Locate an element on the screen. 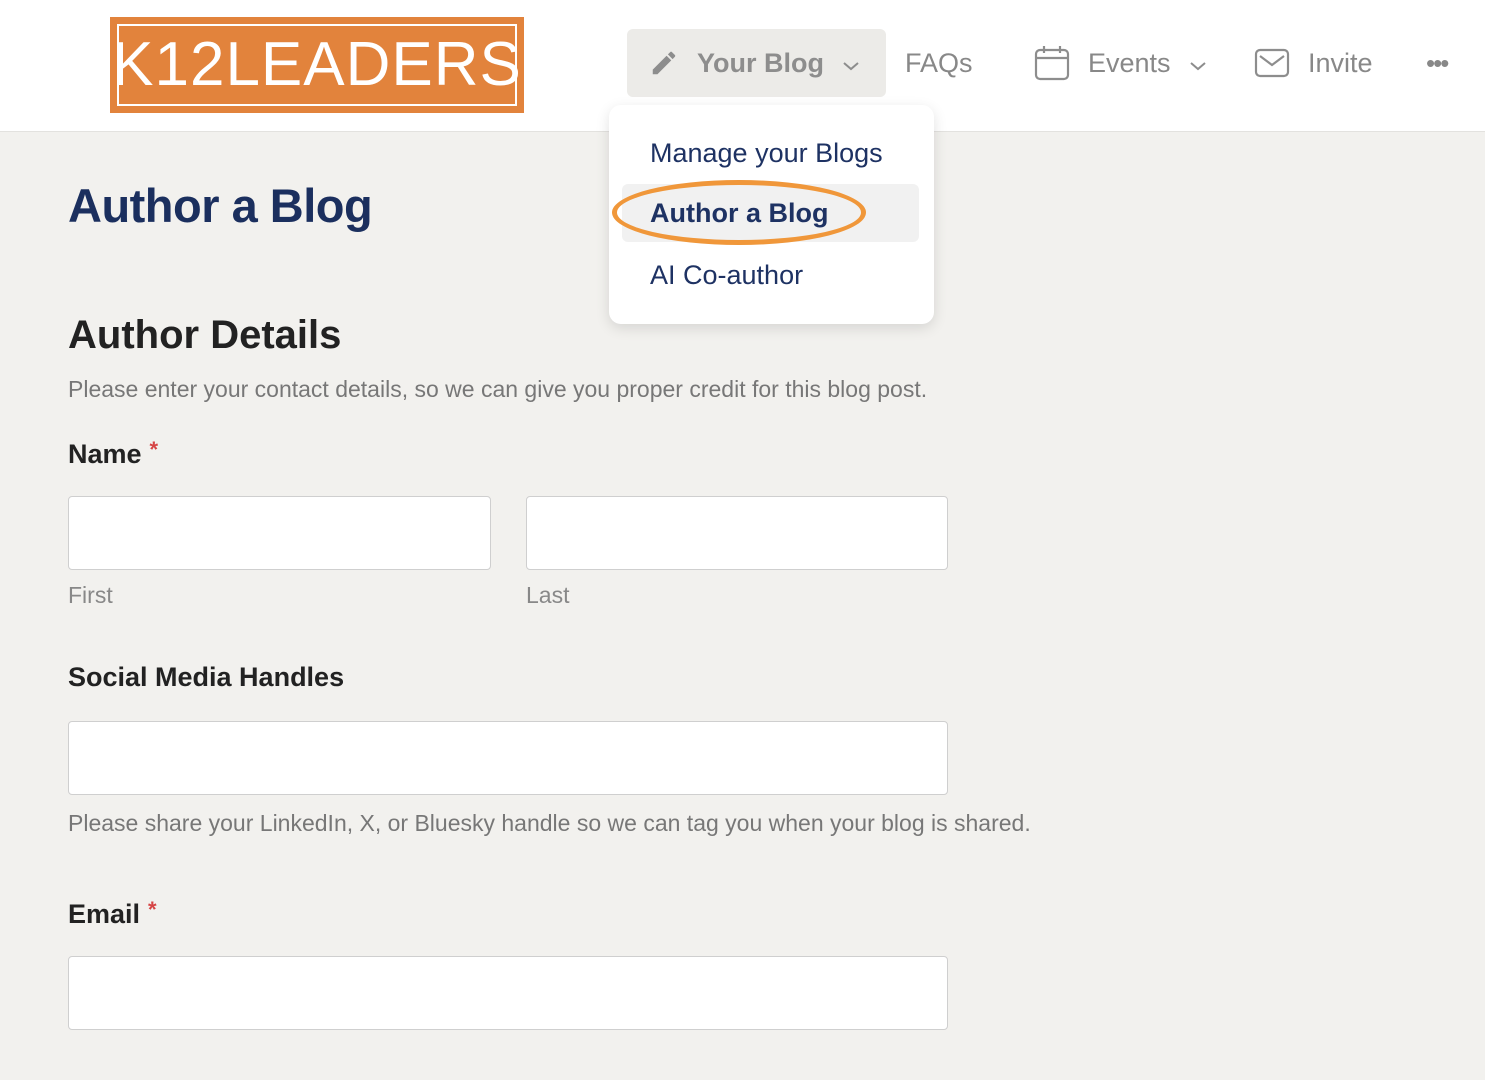 This screenshot has height=1080, width=1485. menu-item-author-blog: Author a Blog is located at coordinates (770, 213).